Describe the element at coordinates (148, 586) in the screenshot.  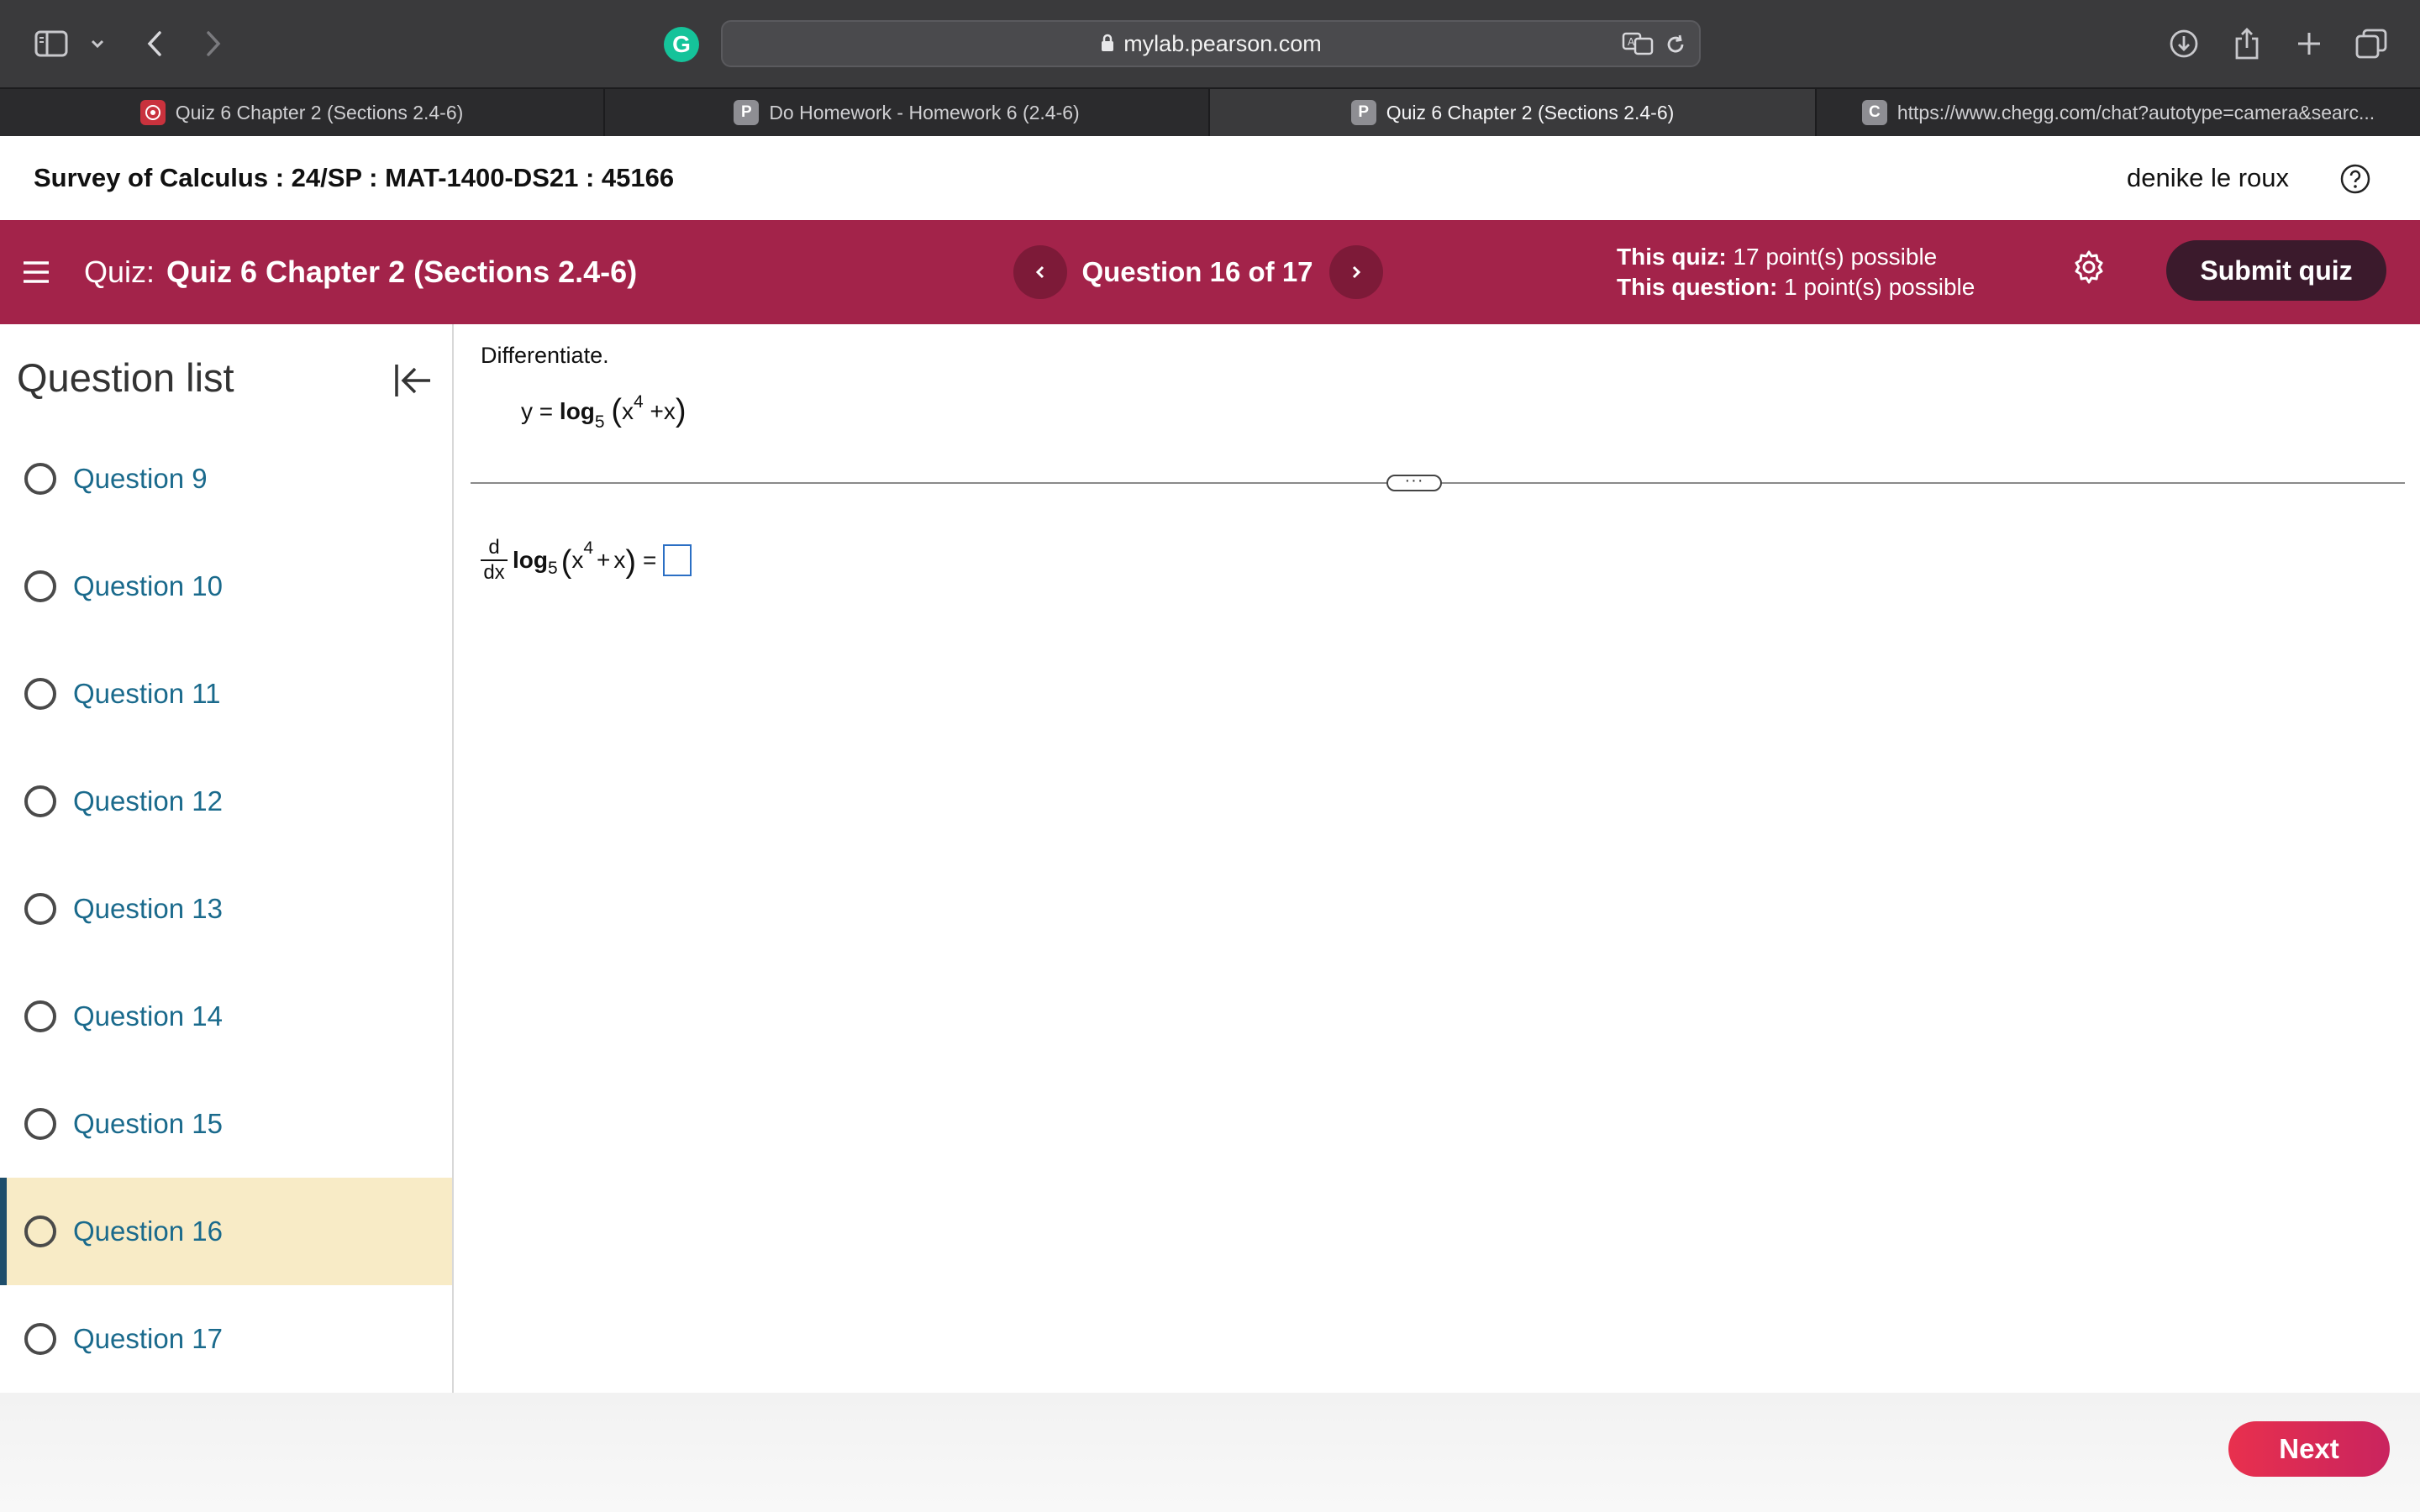
I see `question-link: Question 10` at that location.